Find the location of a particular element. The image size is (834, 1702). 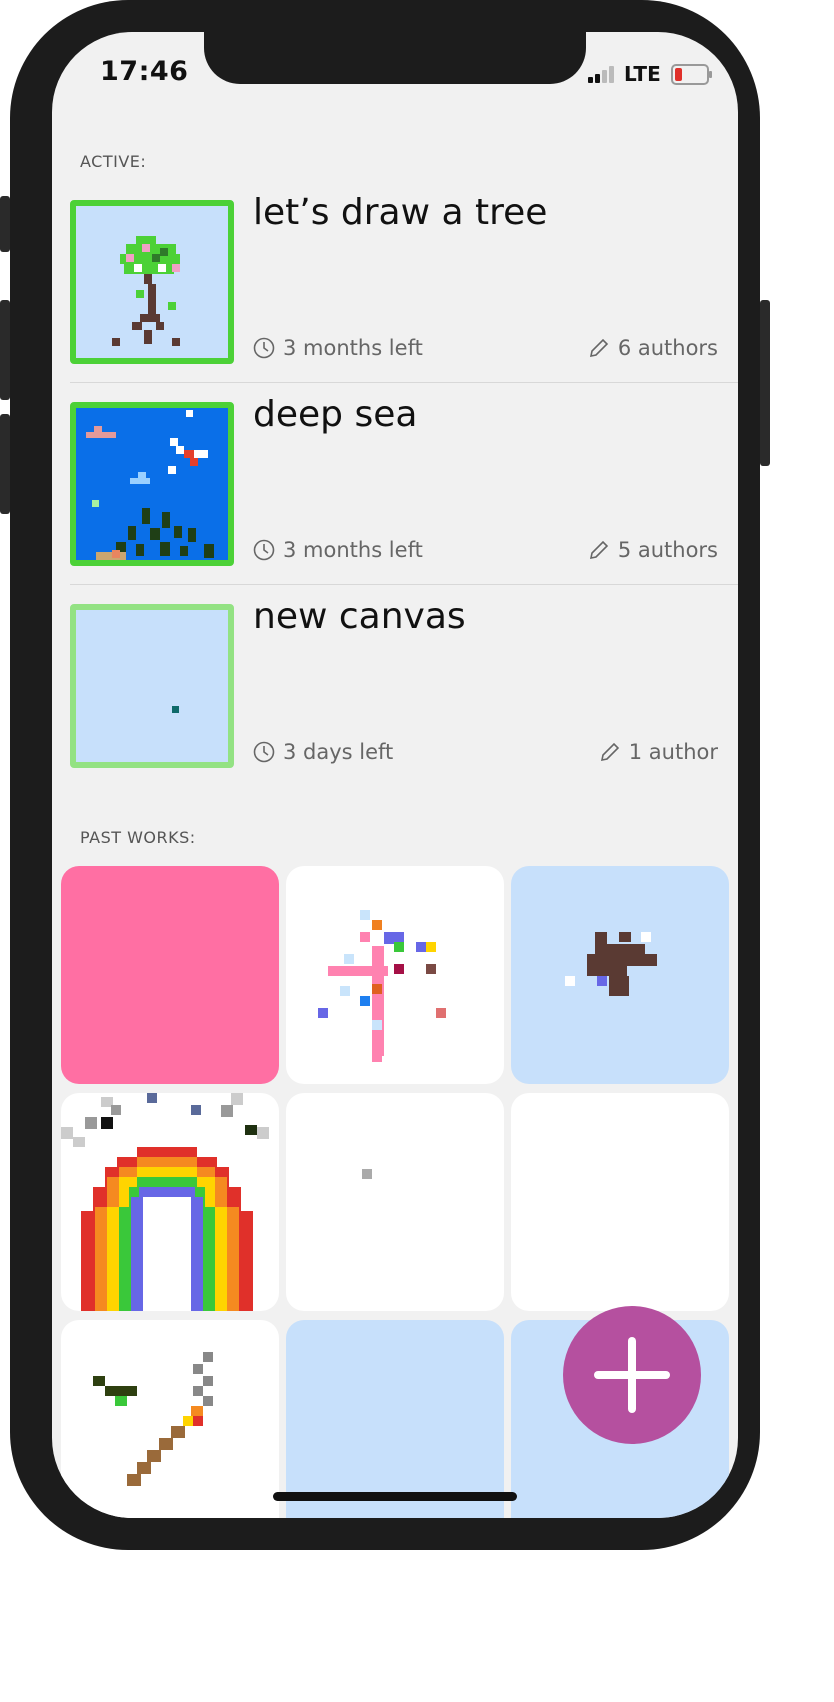

authors-label: 1 author is located at coordinates (673, 752).